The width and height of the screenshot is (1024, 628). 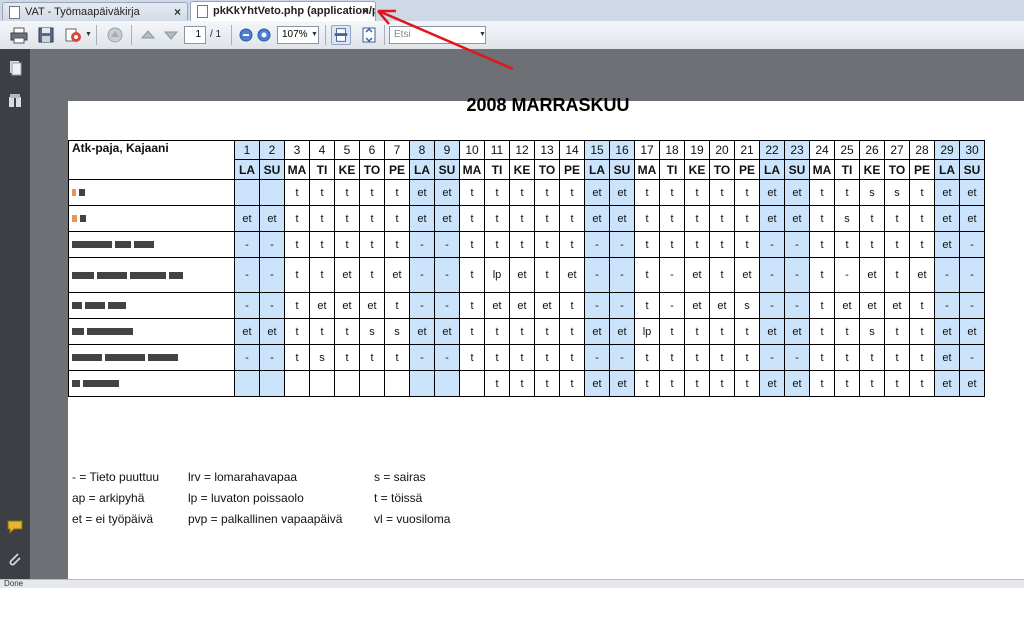 I want to click on tab-vat-tyomaapaivakirja: VAT - Työmaapäiväkirja ×, so click(x=95, y=11).